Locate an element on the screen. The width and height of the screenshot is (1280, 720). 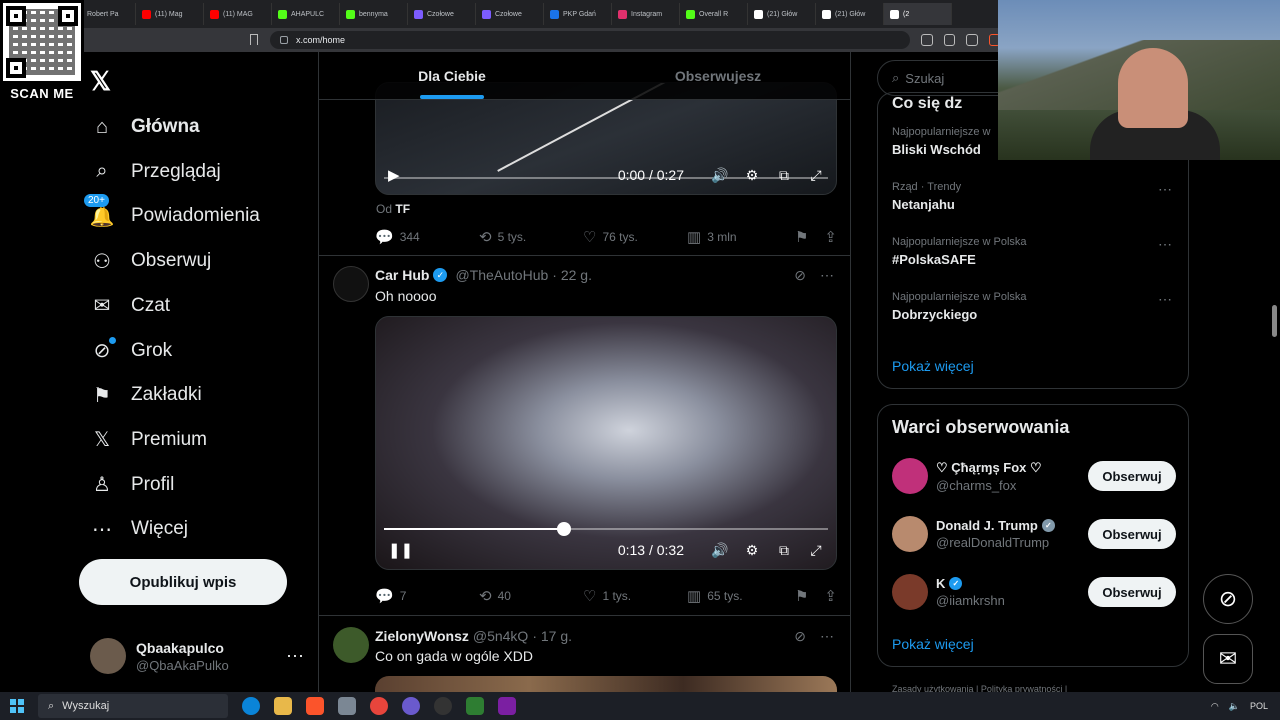
views-button: ▥ 3 mln is located at coordinates (739, 237).